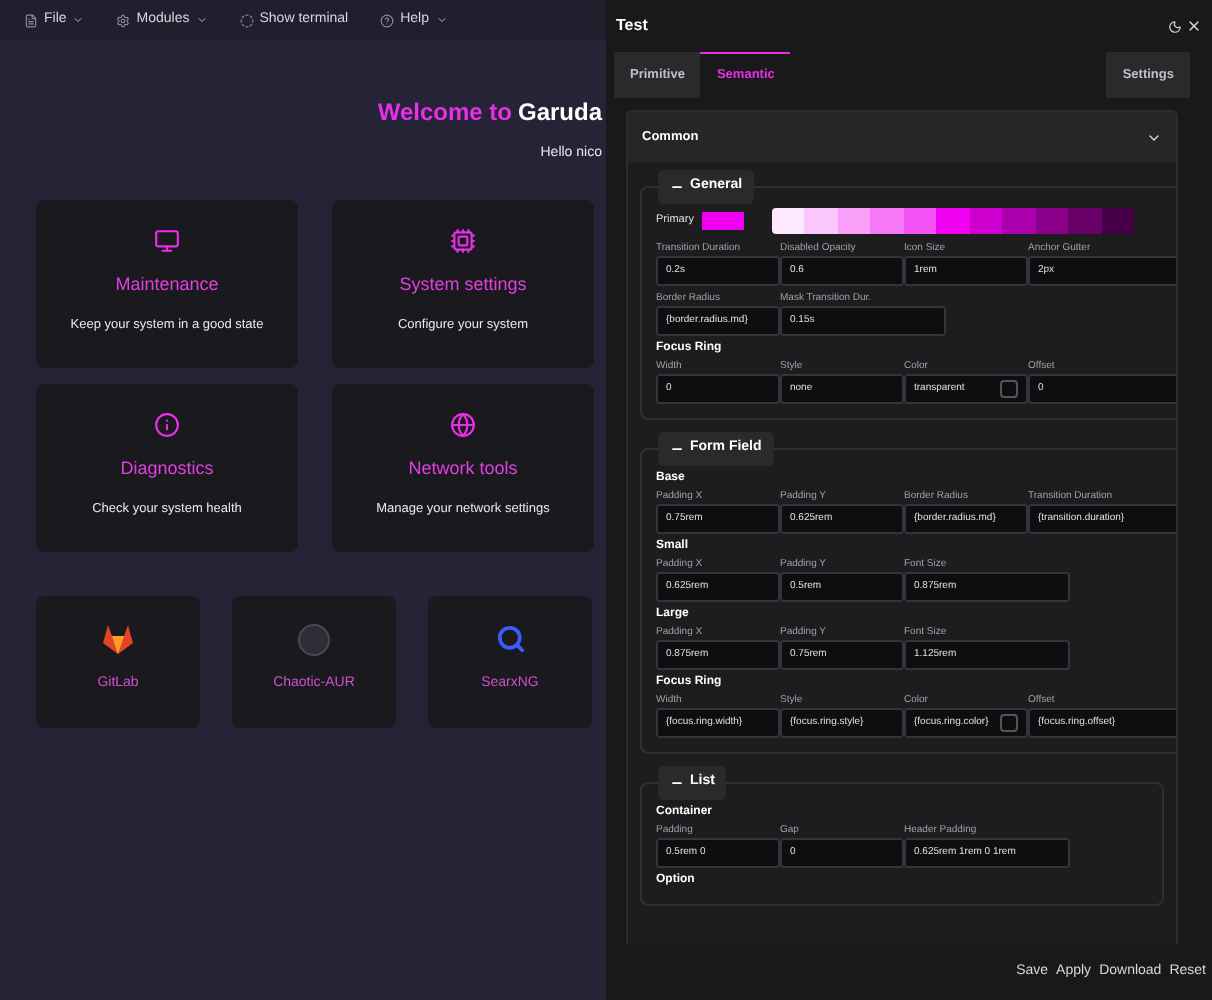  Describe the element at coordinates (510, 639) in the screenshot. I see `search-icon` at that location.